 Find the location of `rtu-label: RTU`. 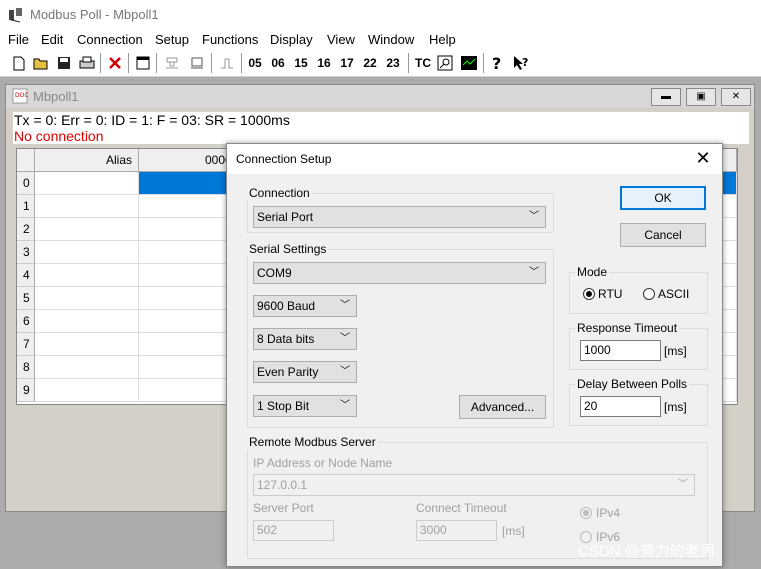

rtu-label: RTU is located at coordinates (610, 294).